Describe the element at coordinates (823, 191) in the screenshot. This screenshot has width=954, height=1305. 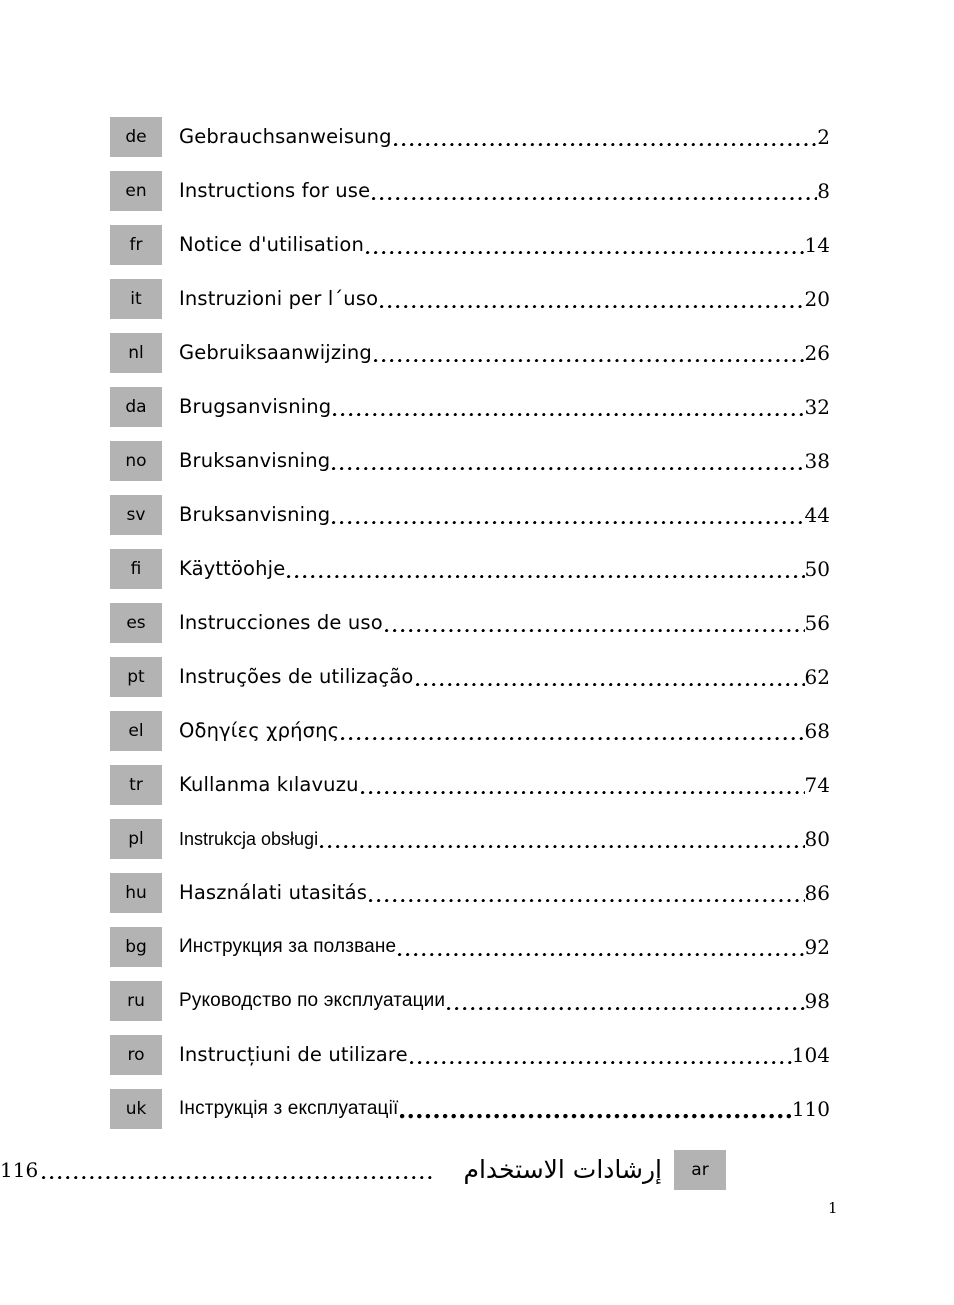
I see `page-number-en: 8` at that location.